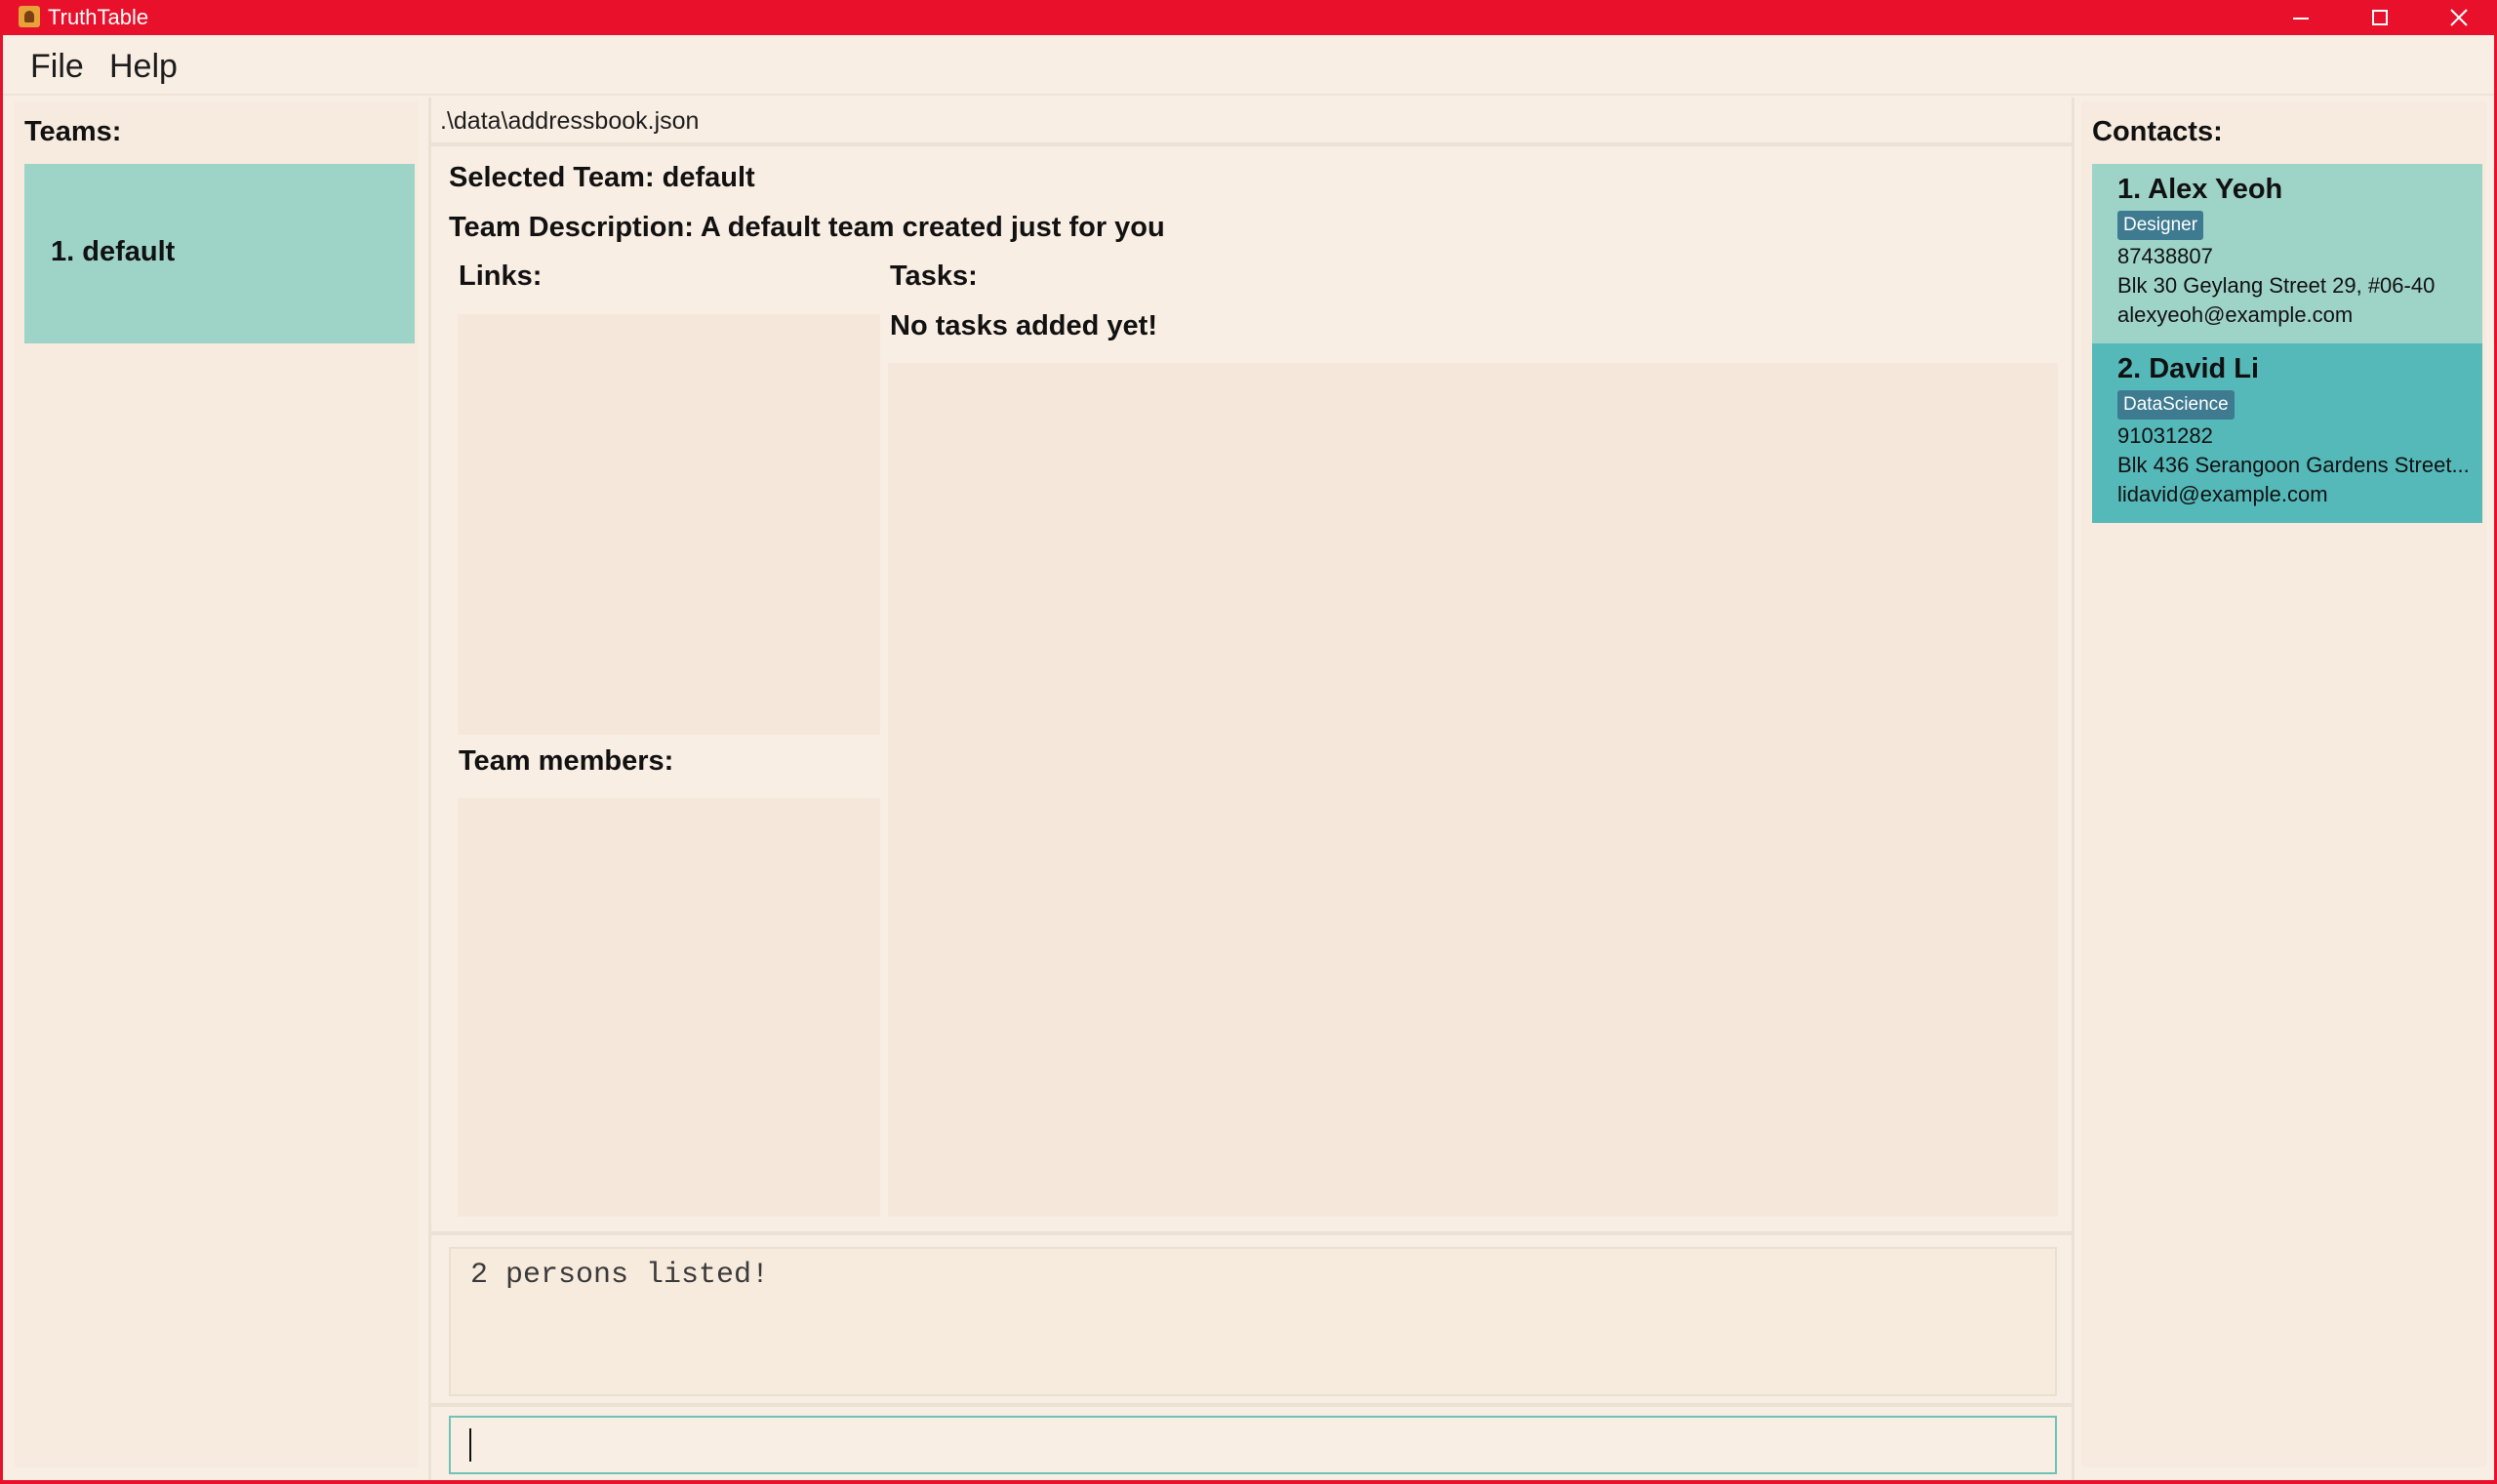  I want to click on maximize-button, so click(2380, 17).